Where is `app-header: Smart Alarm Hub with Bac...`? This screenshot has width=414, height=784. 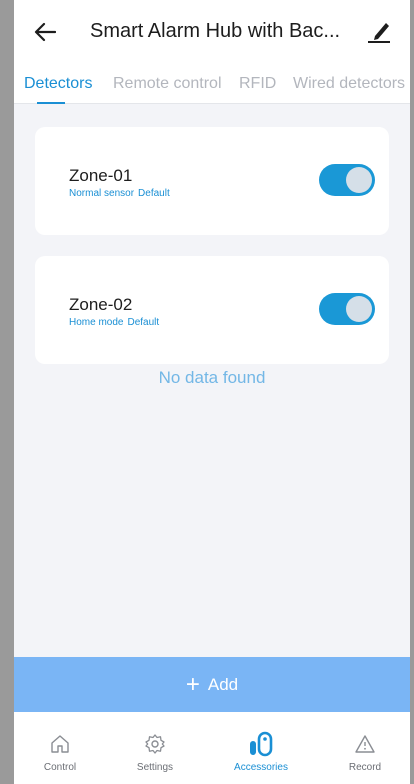 app-header: Smart Alarm Hub with Bac... is located at coordinates (212, 33).